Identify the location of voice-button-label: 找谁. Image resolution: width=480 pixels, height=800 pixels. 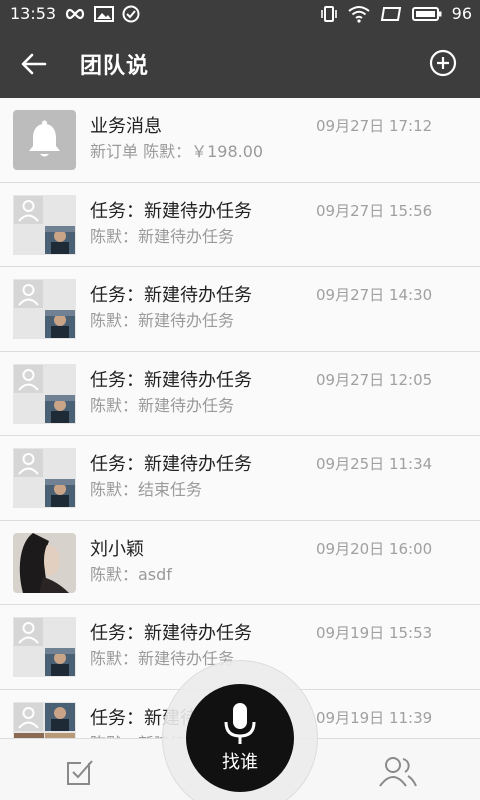
(240, 762).